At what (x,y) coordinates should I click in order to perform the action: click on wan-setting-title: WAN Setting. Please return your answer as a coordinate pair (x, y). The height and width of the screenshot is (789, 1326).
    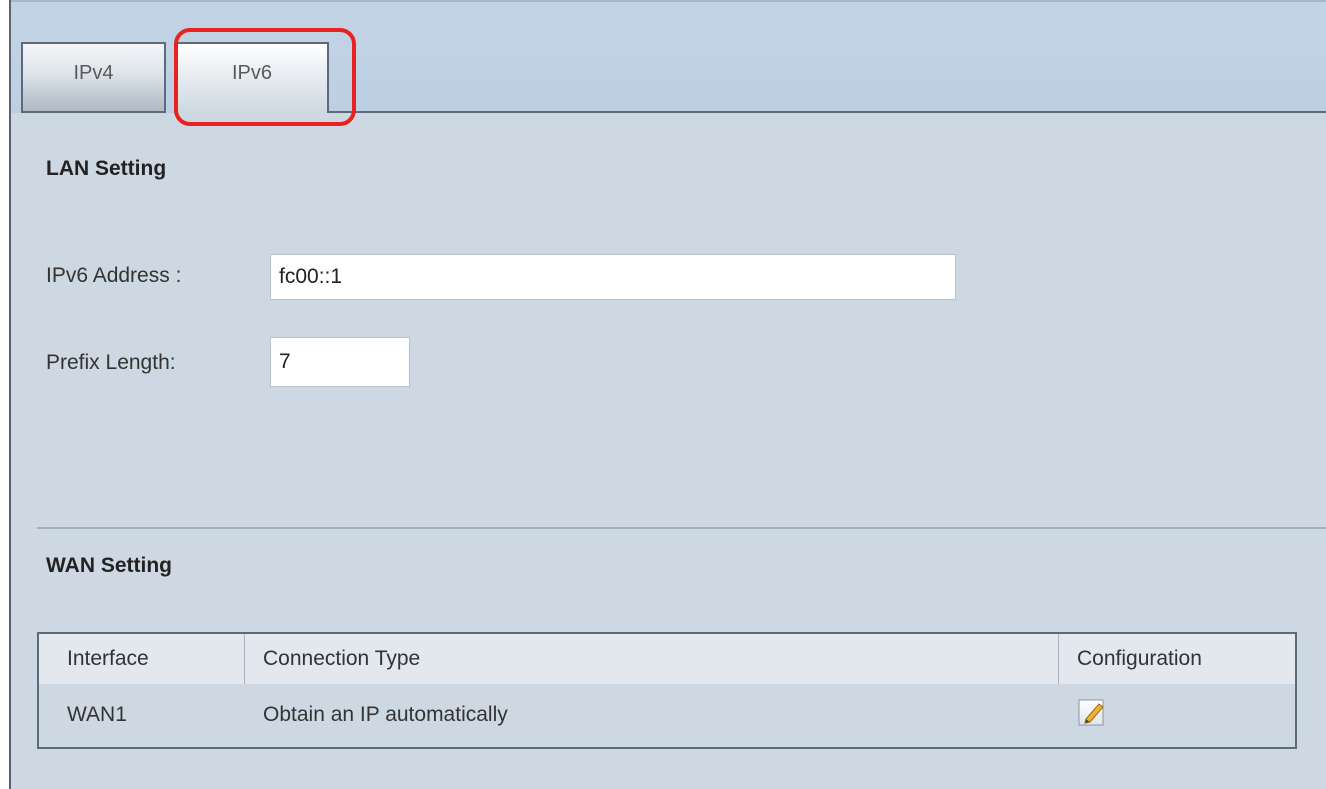
    Looking at the image, I should click on (109, 565).